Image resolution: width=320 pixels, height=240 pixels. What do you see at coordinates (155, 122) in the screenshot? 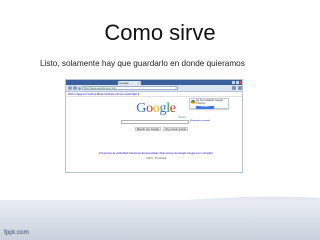
I see `google-search-input` at bounding box center [155, 122].